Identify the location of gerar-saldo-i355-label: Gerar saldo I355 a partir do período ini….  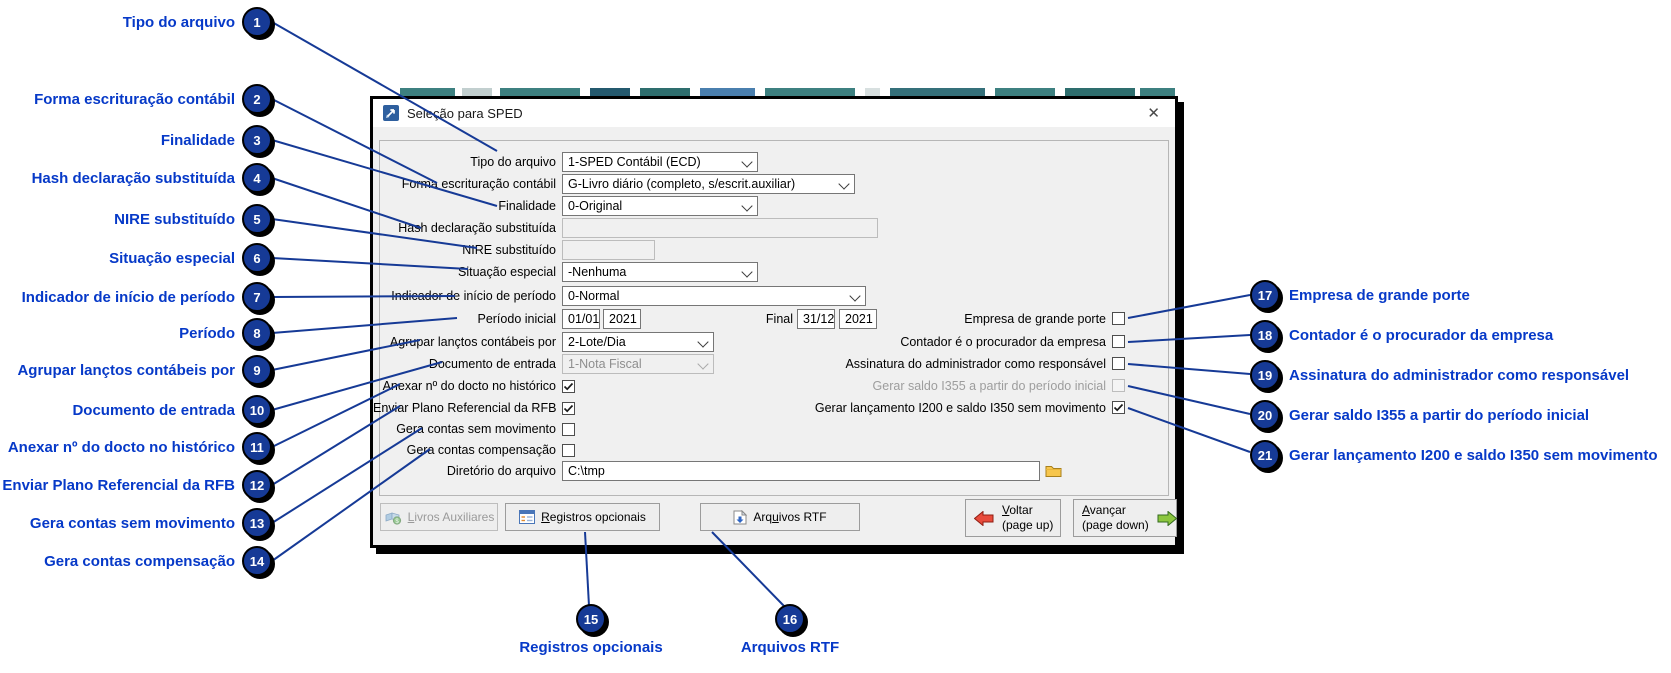
(989, 386).